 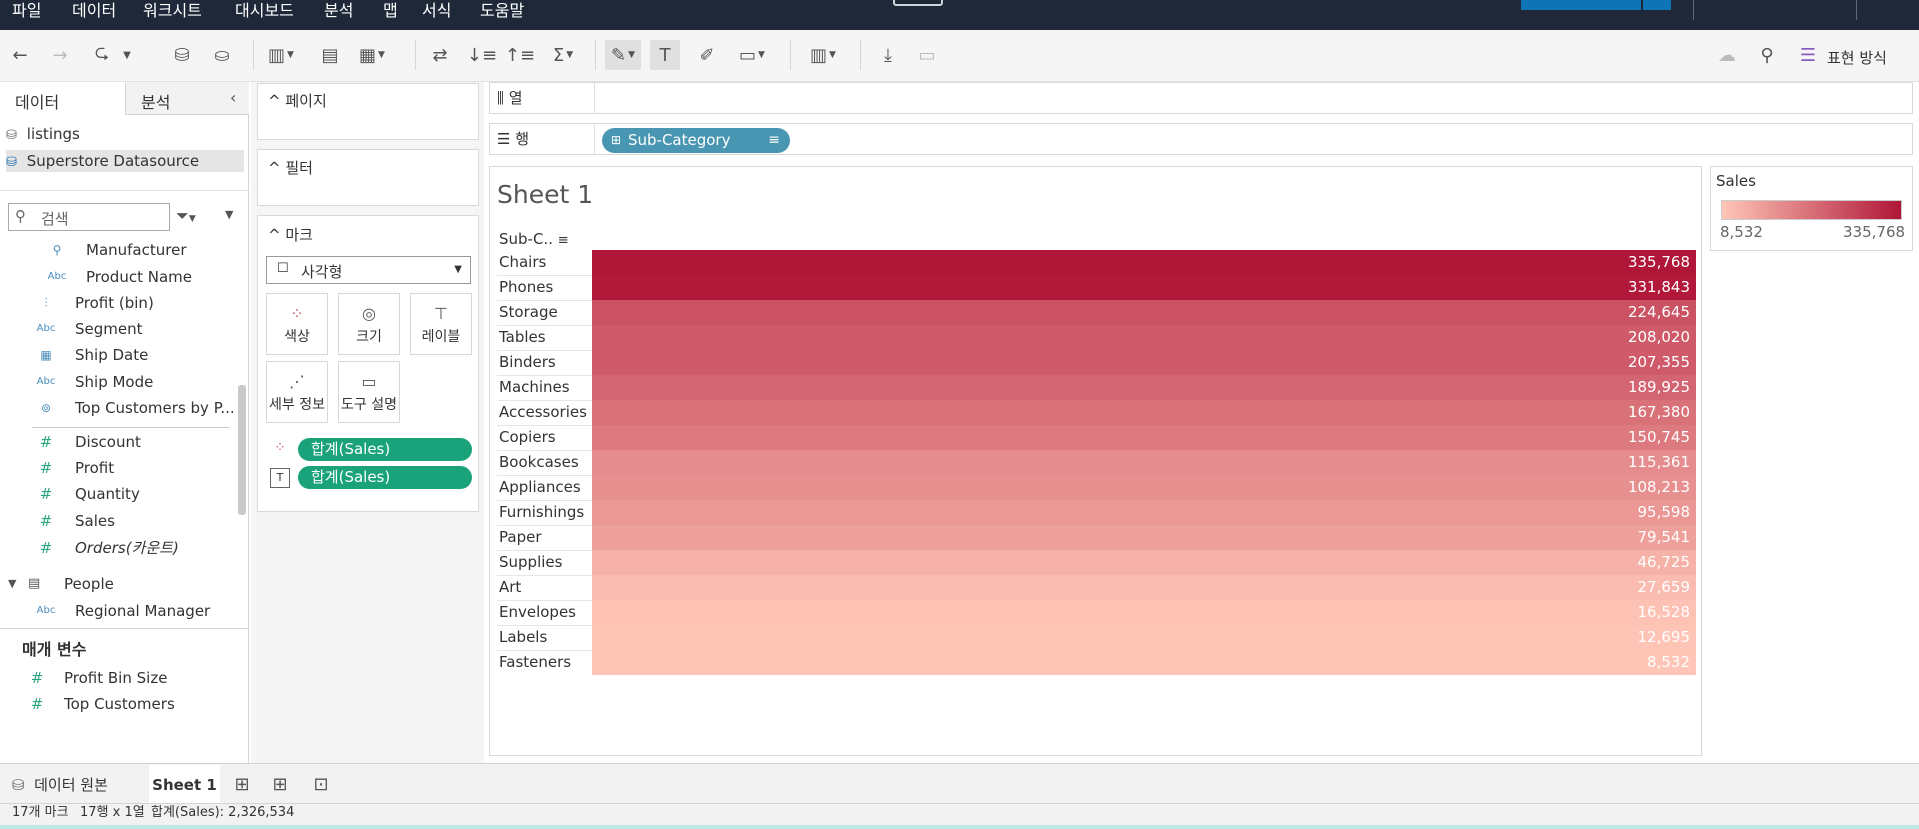 What do you see at coordinates (563, 240) in the screenshot?
I see `sort-icon: ≡` at bounding box center [563, 240].